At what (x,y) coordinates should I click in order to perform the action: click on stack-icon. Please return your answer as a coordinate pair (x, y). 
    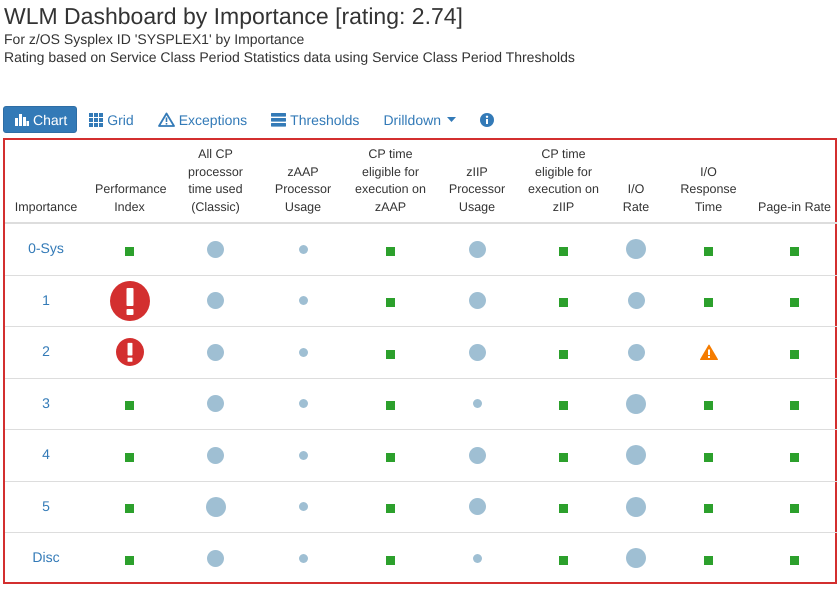
    Looking at the image, I should click on (278, 119).